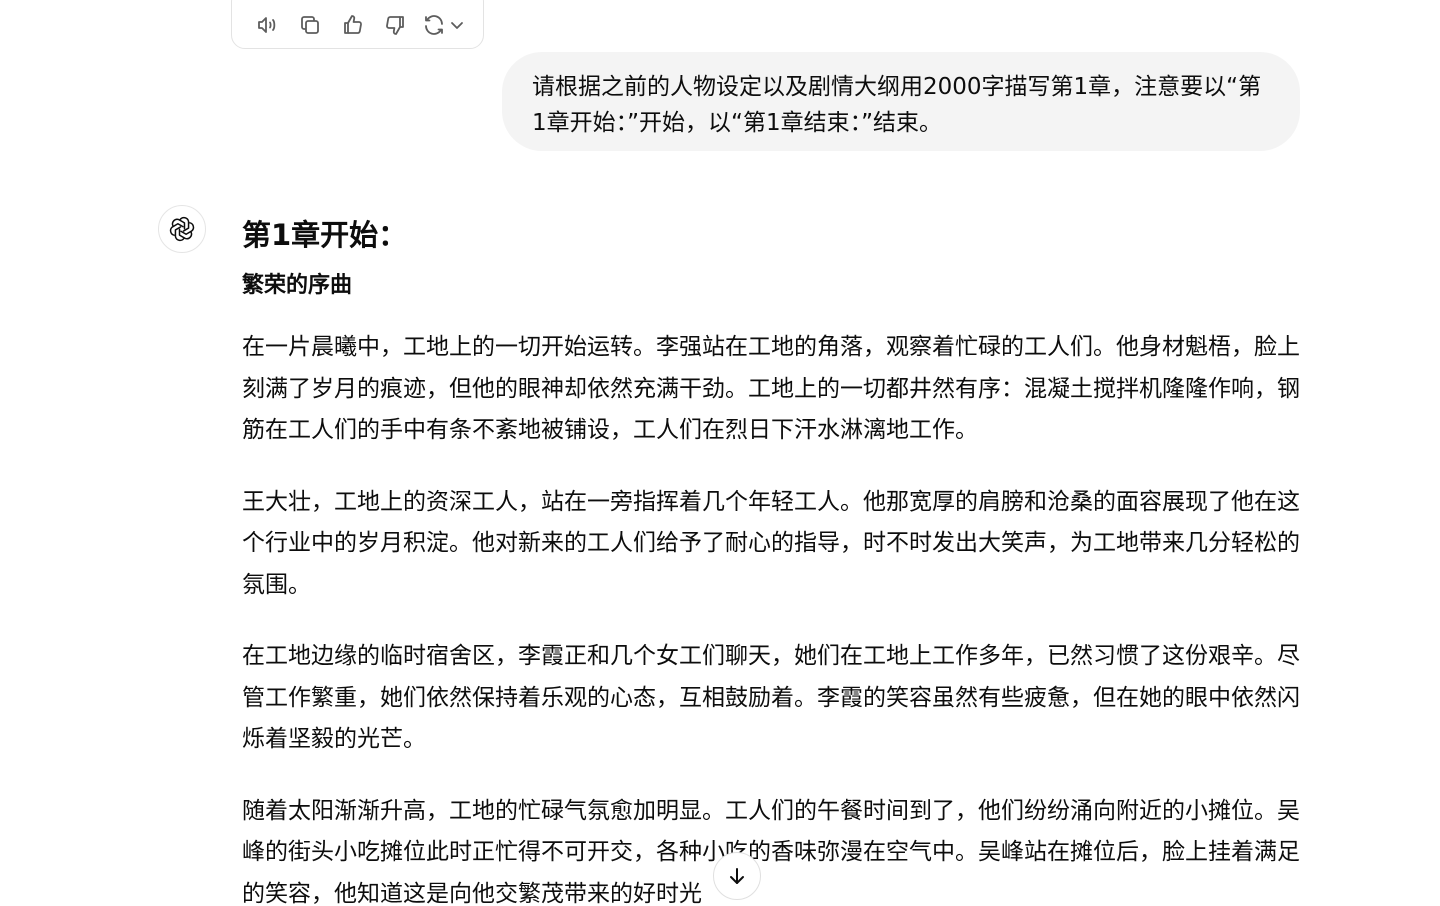  I want to click on chapter-title: 第1章开始：, so click(325, 235).